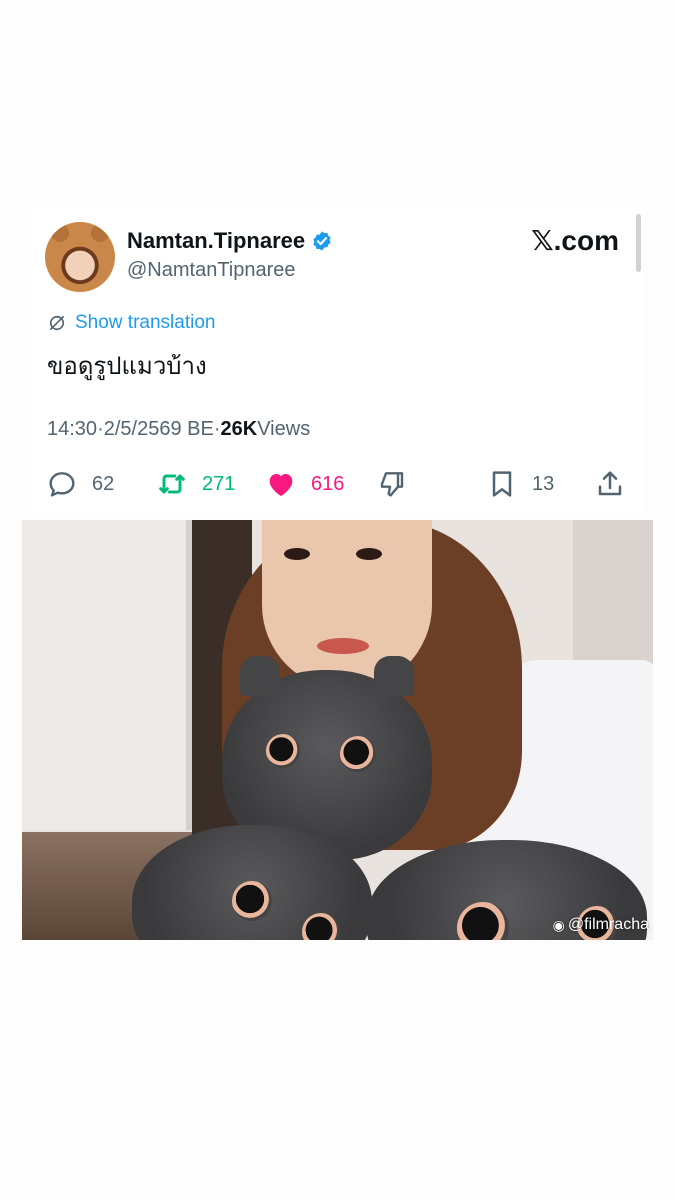  I want to click on action-bar: 62 271 616 13, so click(337, 484).